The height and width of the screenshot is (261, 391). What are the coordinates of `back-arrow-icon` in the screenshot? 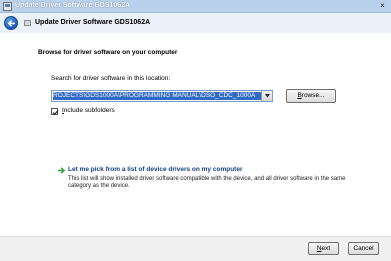 It's located at (11, 23).